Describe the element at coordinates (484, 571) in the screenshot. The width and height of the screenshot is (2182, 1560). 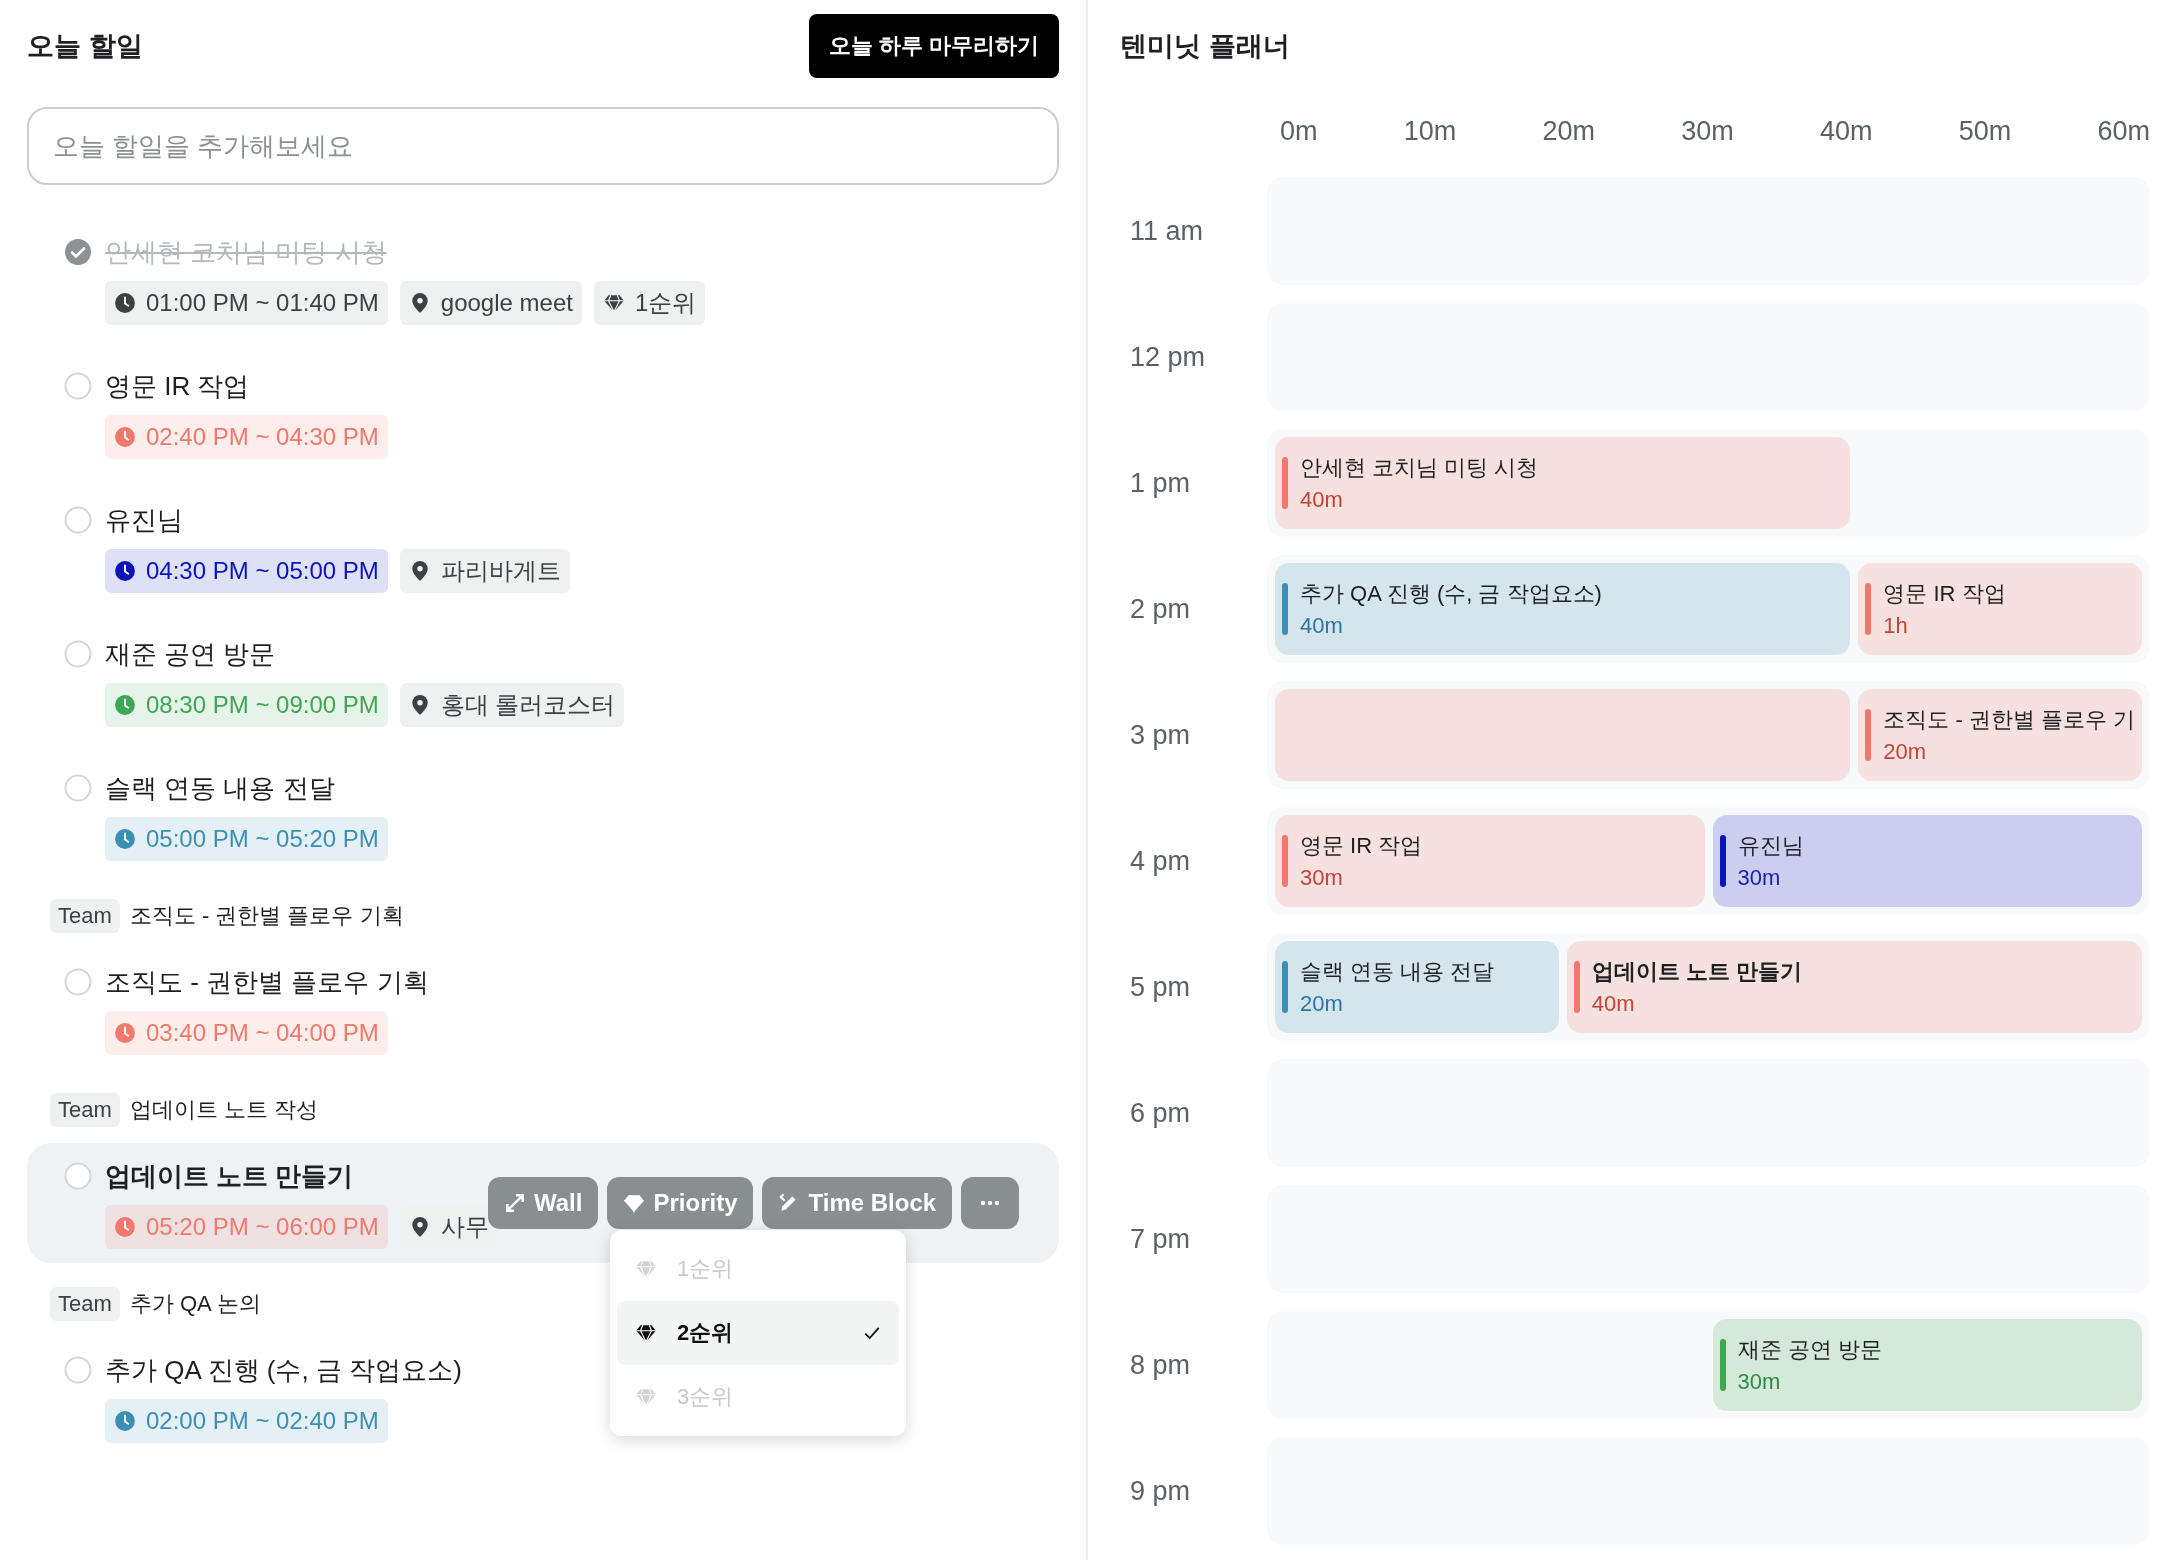
I see `location-chip: 파리바게트` at that location.